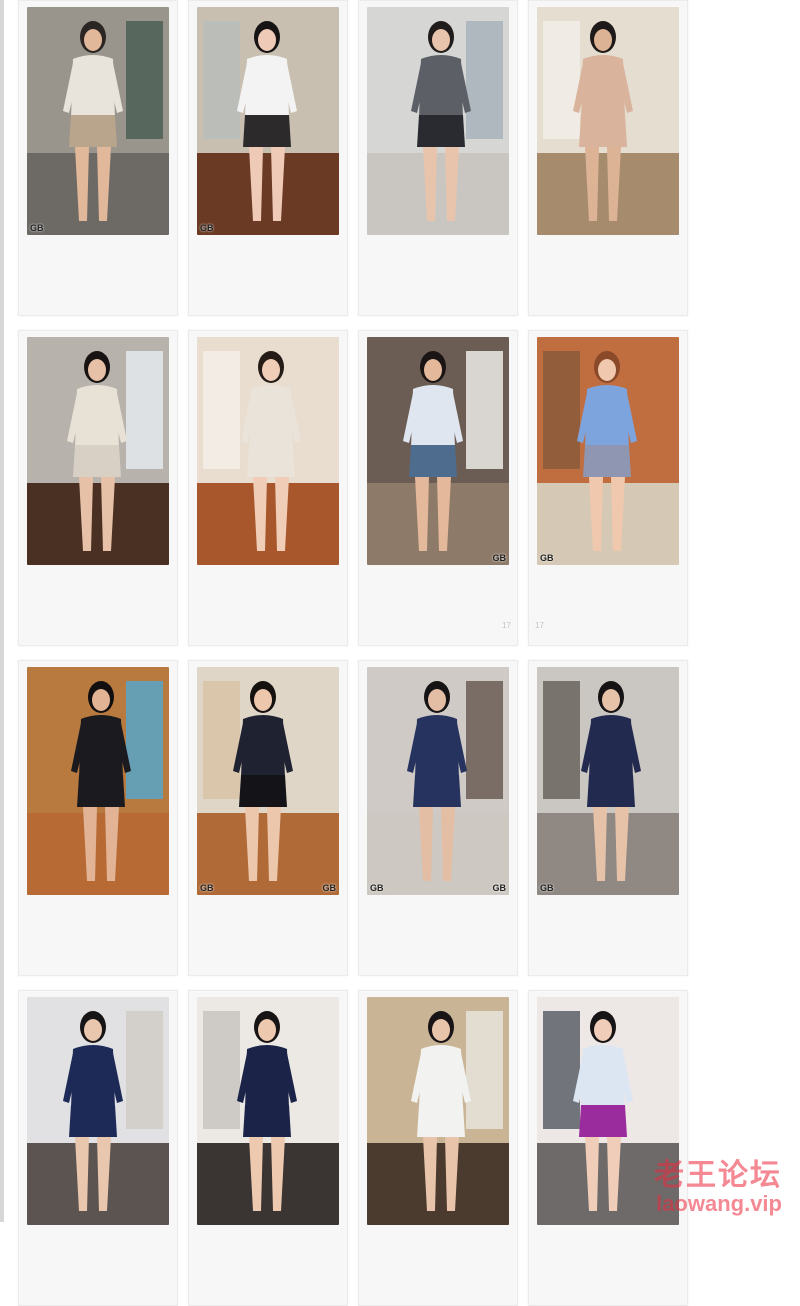 The height and width of the screenshot is (1306, 800). I want to click on watermark: 老王论坛 laowang.vip, so click(718, 1188).